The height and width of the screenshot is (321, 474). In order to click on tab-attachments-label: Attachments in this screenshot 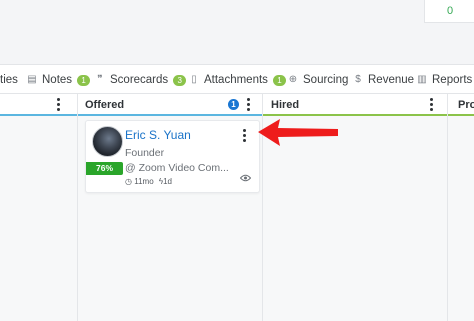, I will do `click(236, 80)`.